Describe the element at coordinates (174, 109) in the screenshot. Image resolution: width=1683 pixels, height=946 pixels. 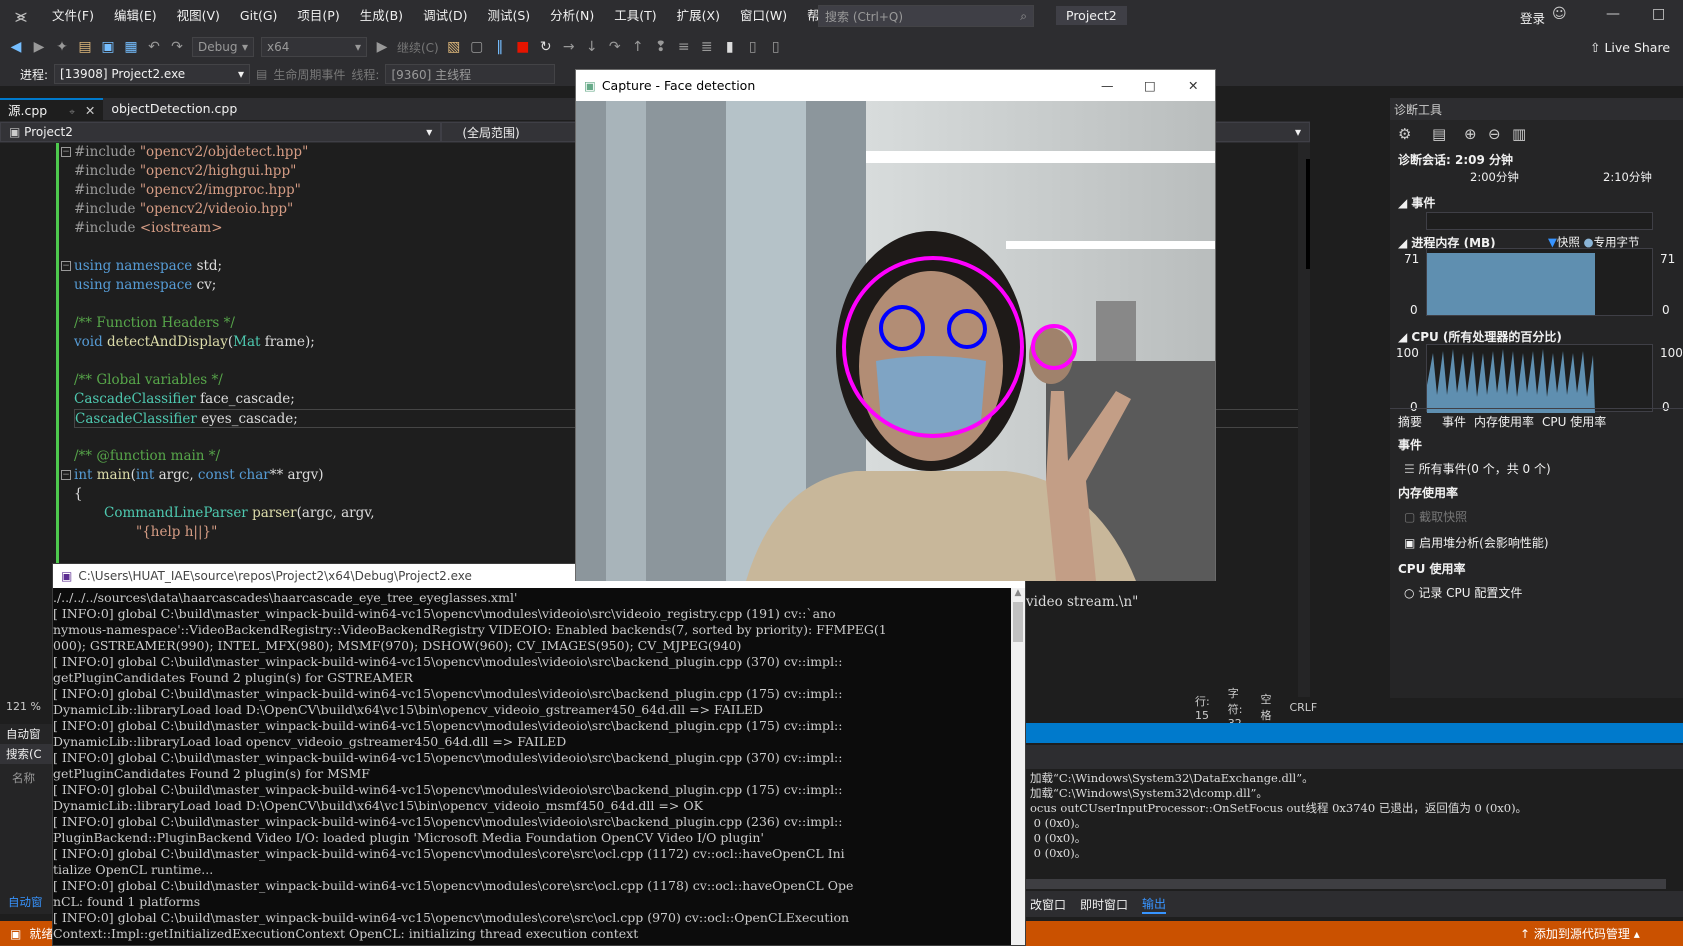
I see `tab-objectdetection-cpp: objectDetection.cpp` at that location.